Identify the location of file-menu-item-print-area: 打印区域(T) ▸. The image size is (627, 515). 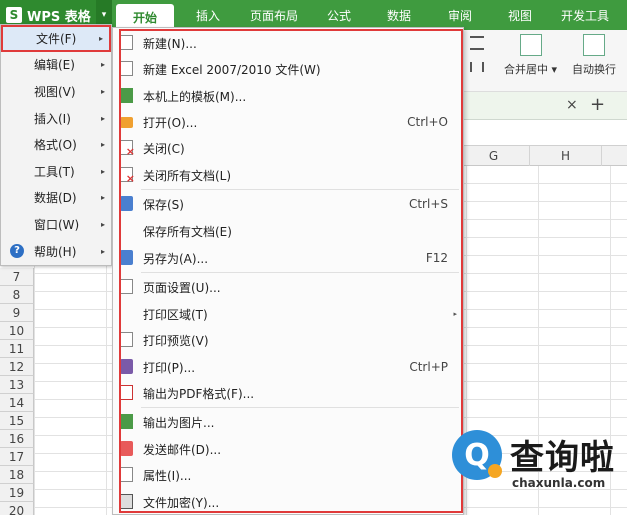
(288, 314).